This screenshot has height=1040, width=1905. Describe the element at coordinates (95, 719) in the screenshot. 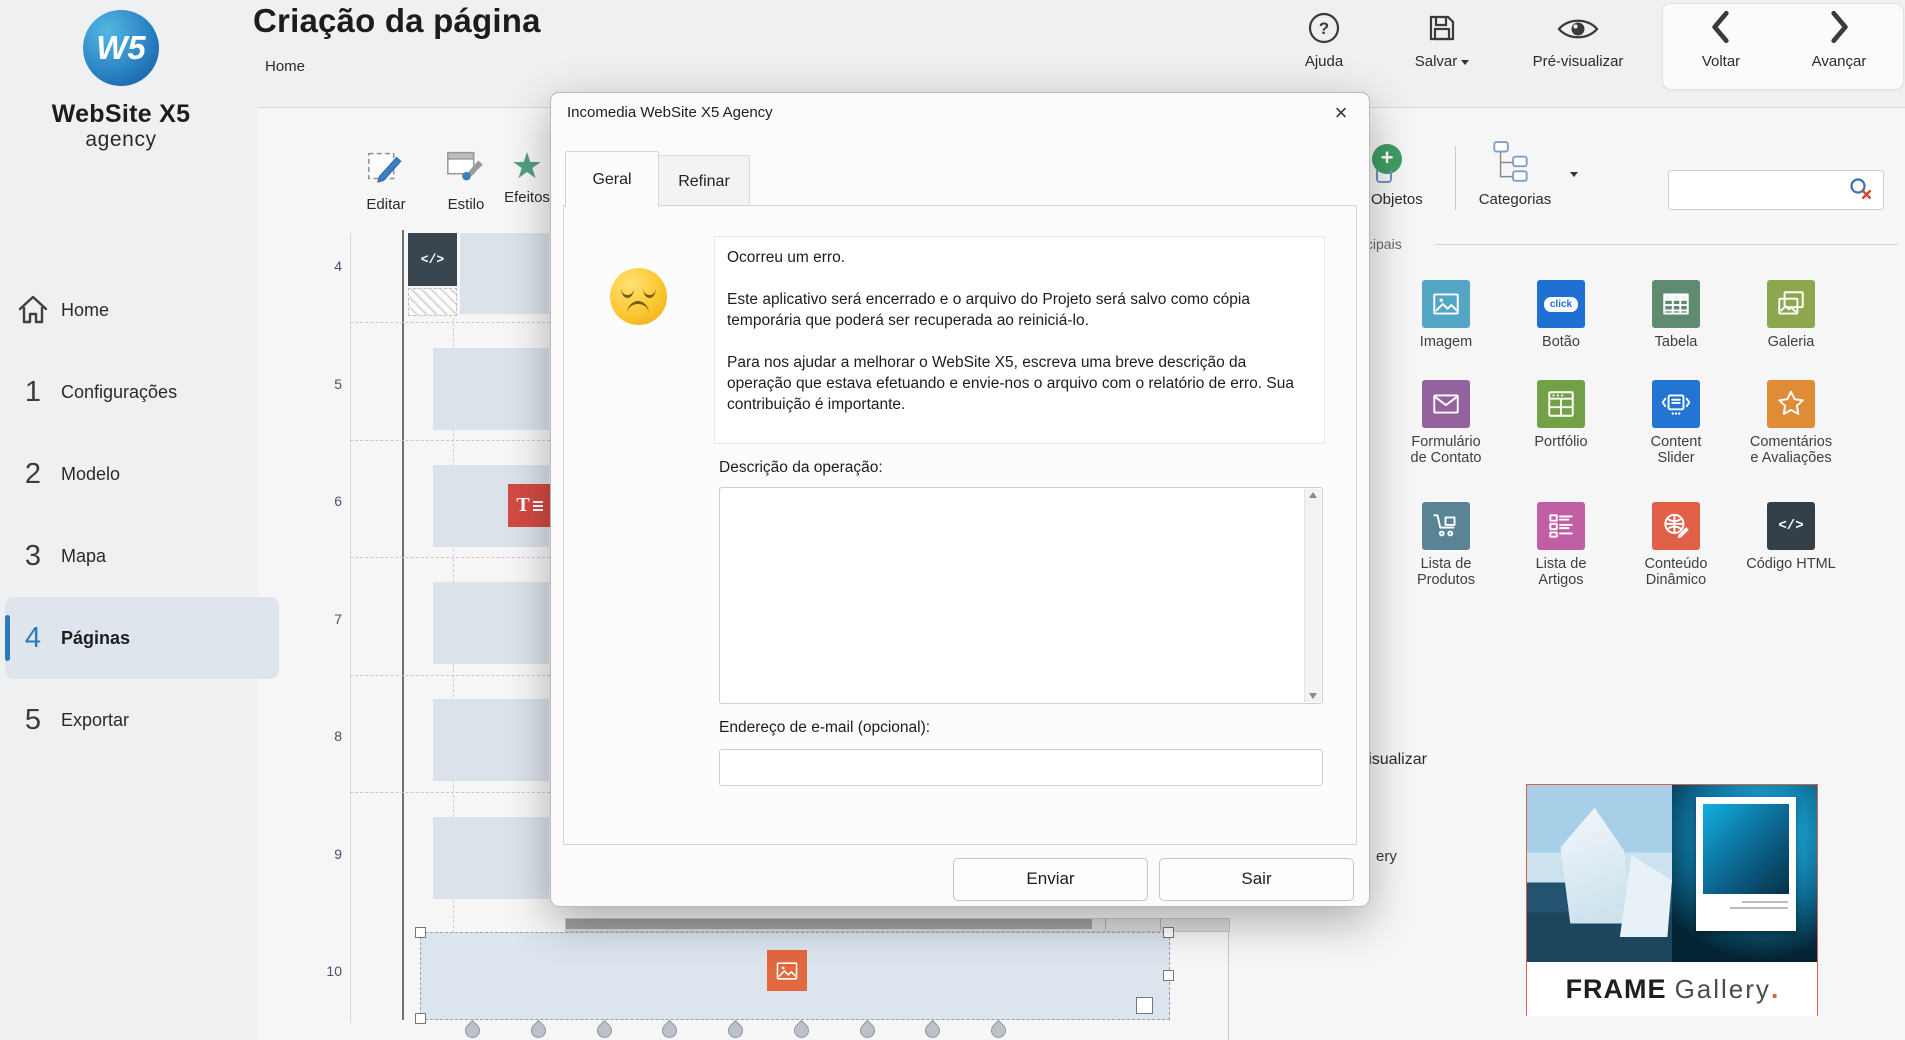

I see `sidebar-item-label: Exportar` at that location.